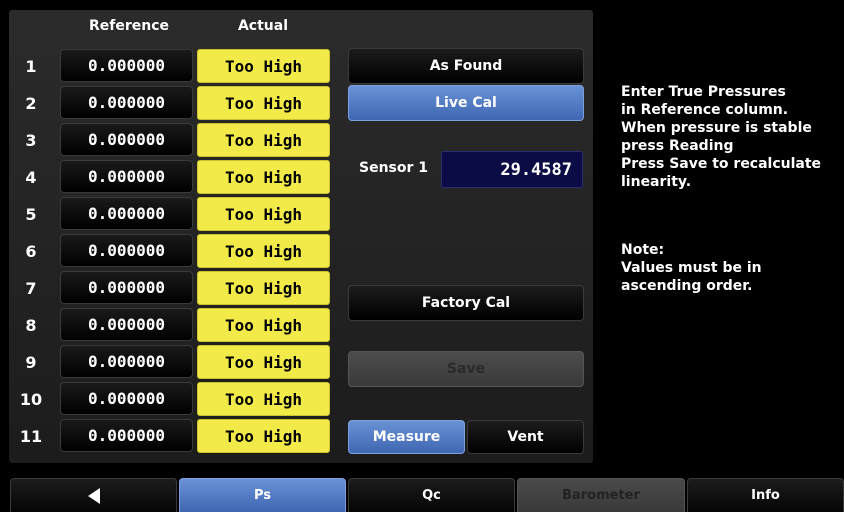  Describe the element at coordinates (703, 92) in the screenshot. I see `instruction-line: Enter True Pressures` at that location.